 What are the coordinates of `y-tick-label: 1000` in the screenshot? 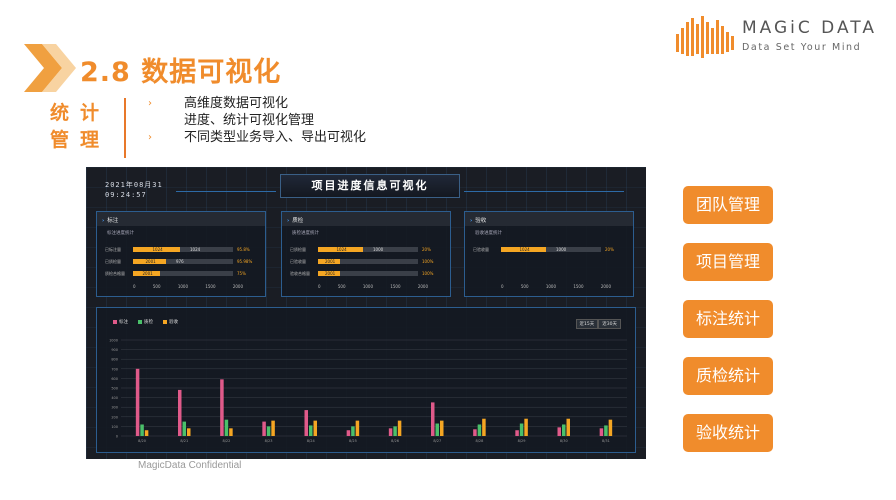 It's located at (113, 341).